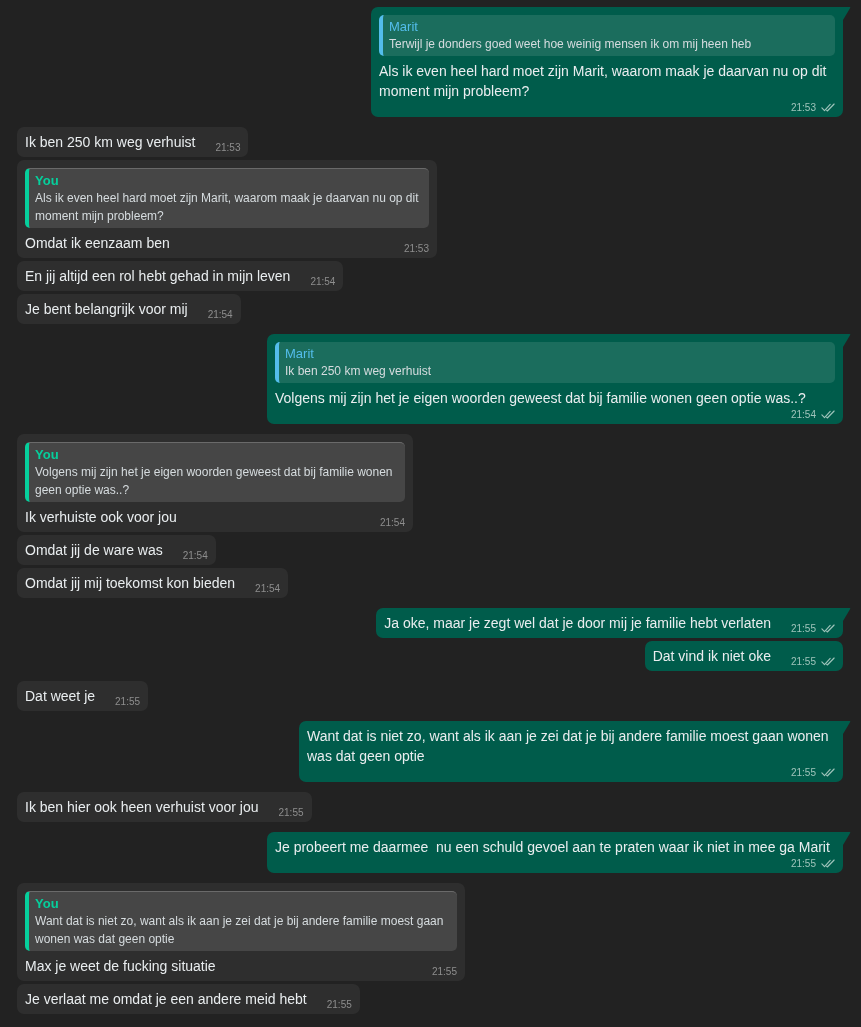  Describe the element at coordinates (97, 243) in the screenshot. I see `message-text: Omdat ik eenzaam ben` at that location.